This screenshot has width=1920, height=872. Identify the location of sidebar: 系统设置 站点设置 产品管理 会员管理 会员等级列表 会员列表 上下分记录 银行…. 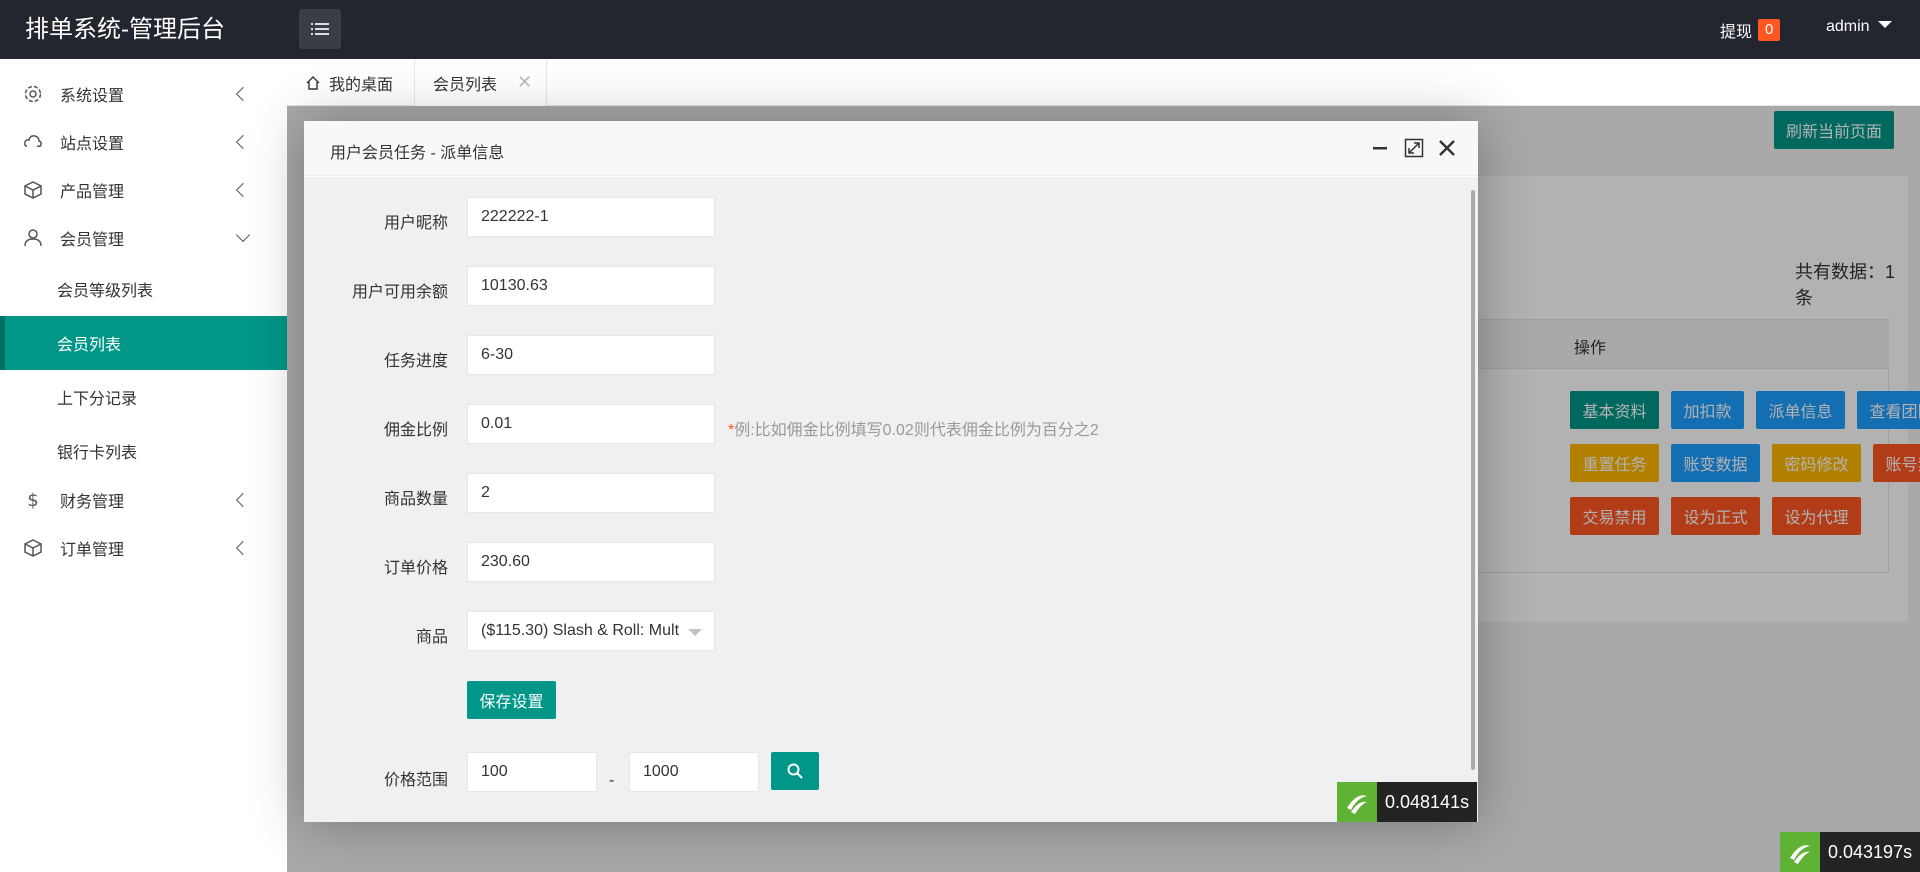
(143, 465).